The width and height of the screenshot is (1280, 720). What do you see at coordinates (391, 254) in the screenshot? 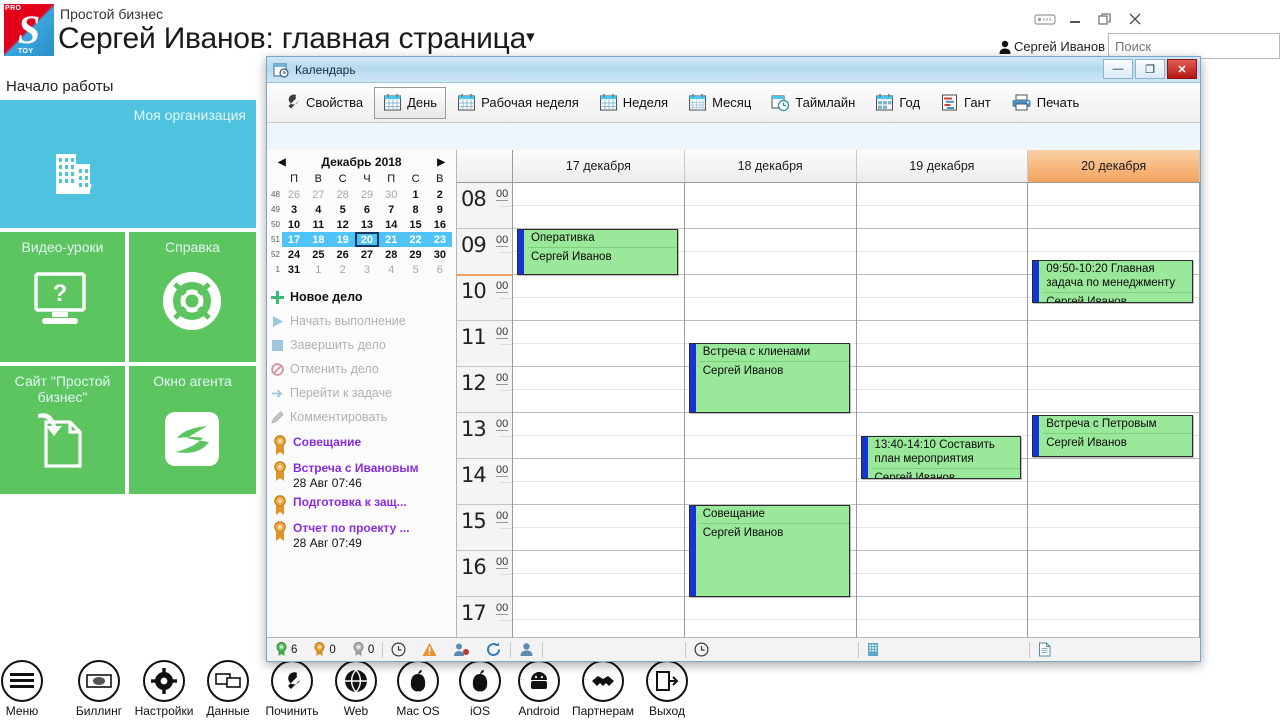
I see `mini-calendar-day: 28` at bounding box center [391, 254].